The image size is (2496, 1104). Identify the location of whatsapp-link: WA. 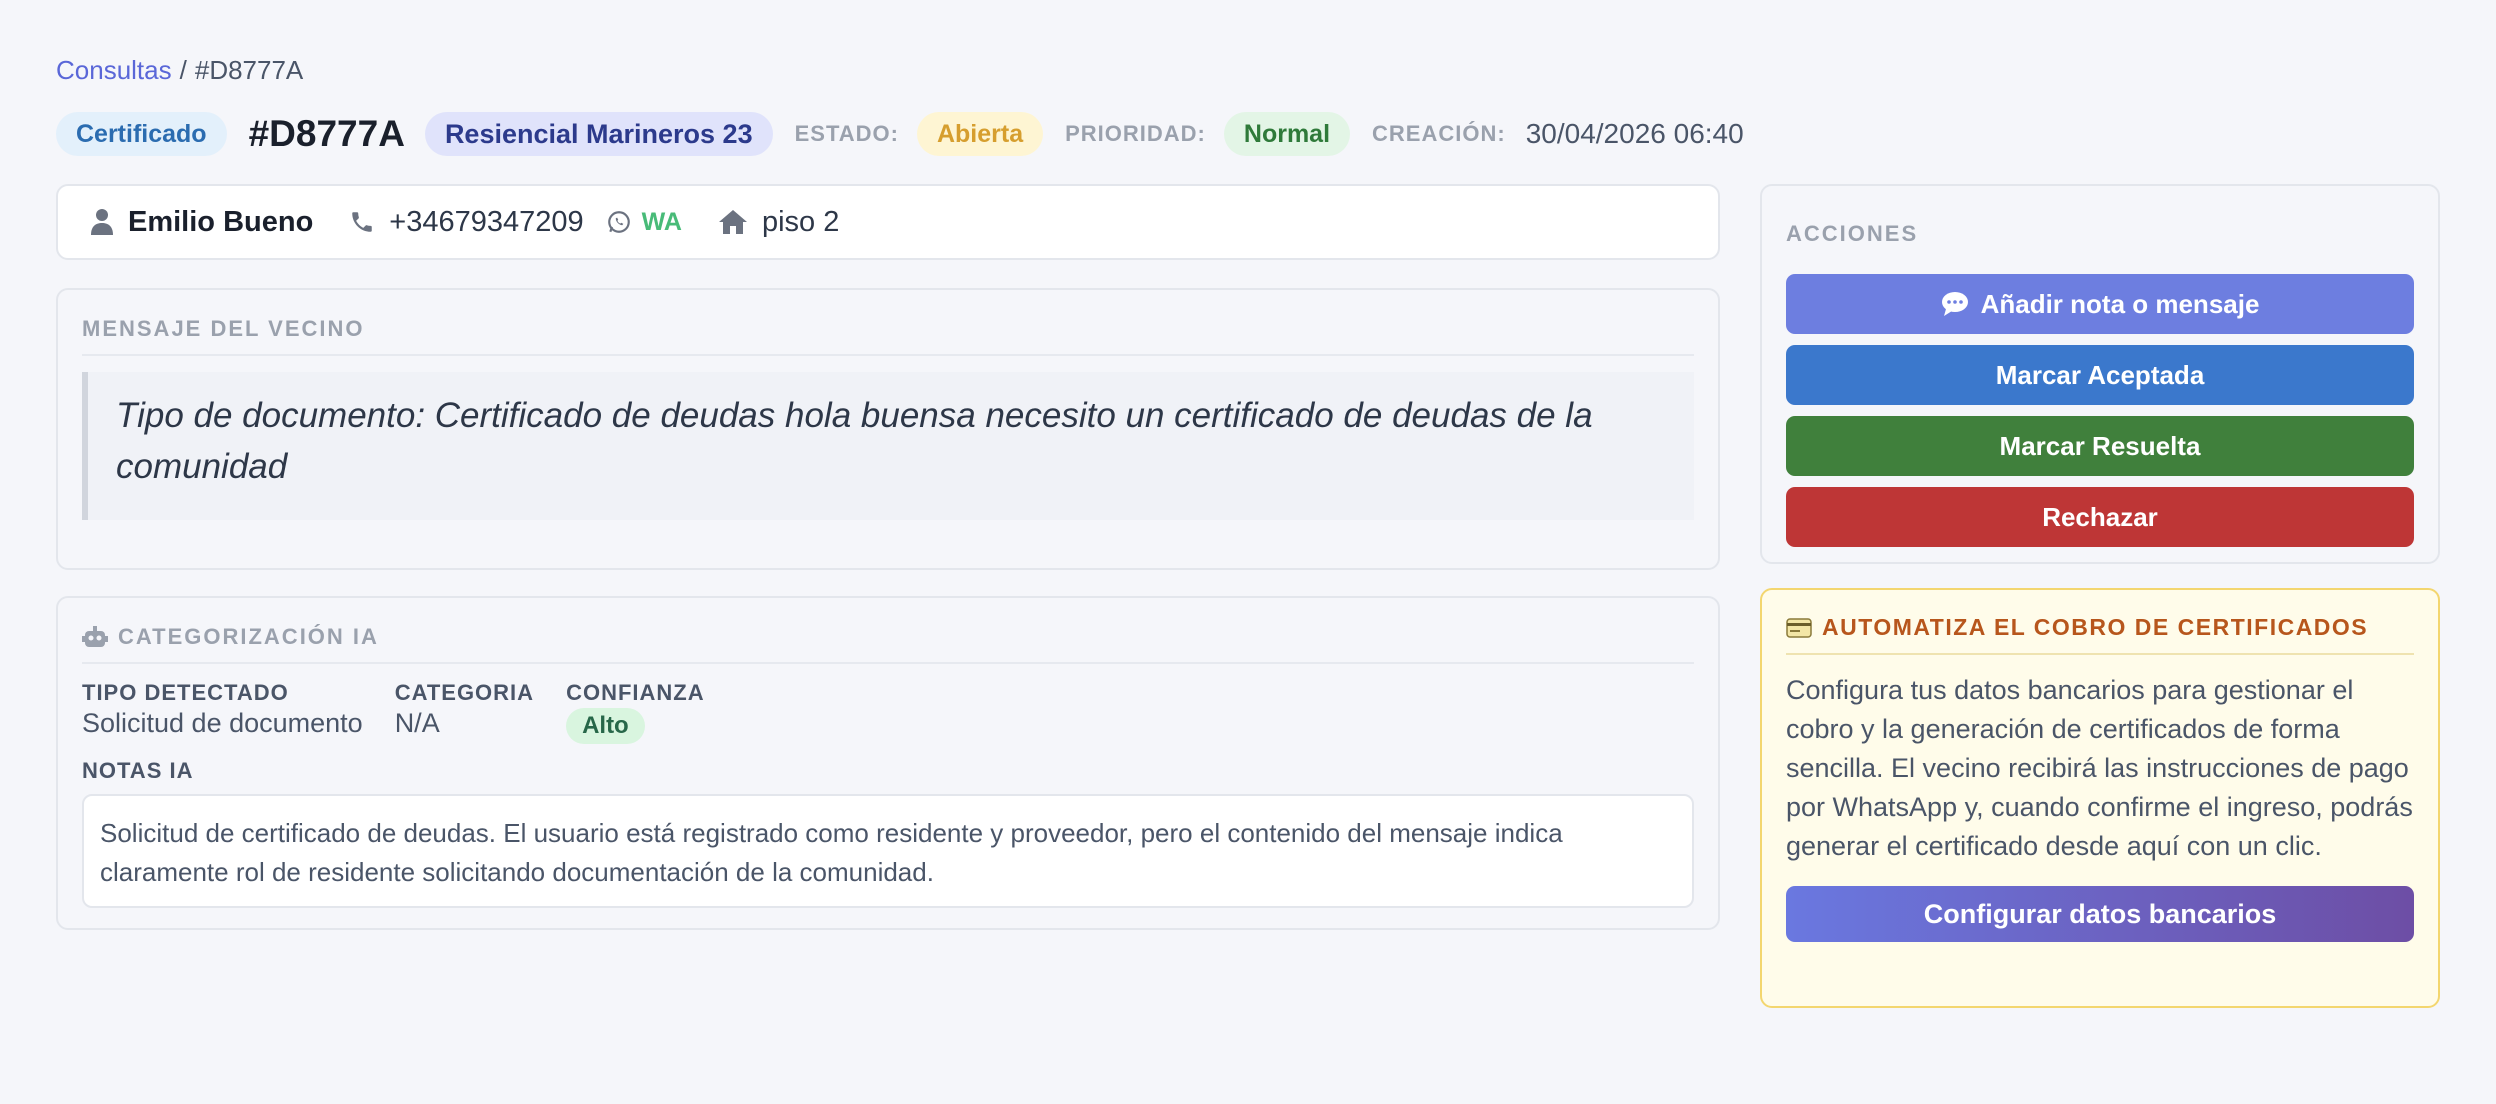
(644, 222).